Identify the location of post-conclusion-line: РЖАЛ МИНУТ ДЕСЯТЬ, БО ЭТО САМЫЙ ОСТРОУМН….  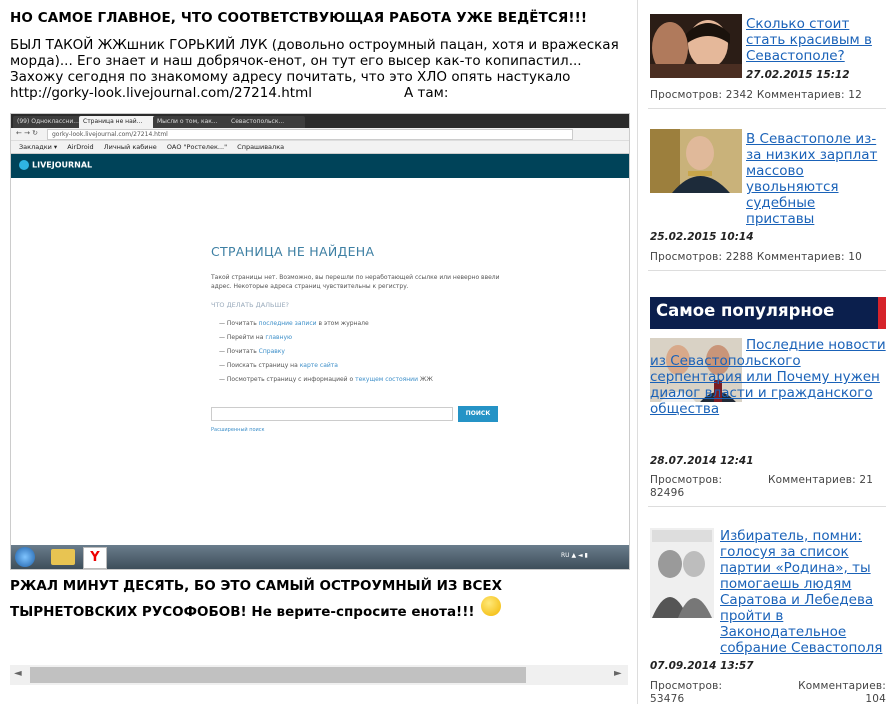
(256, 586).